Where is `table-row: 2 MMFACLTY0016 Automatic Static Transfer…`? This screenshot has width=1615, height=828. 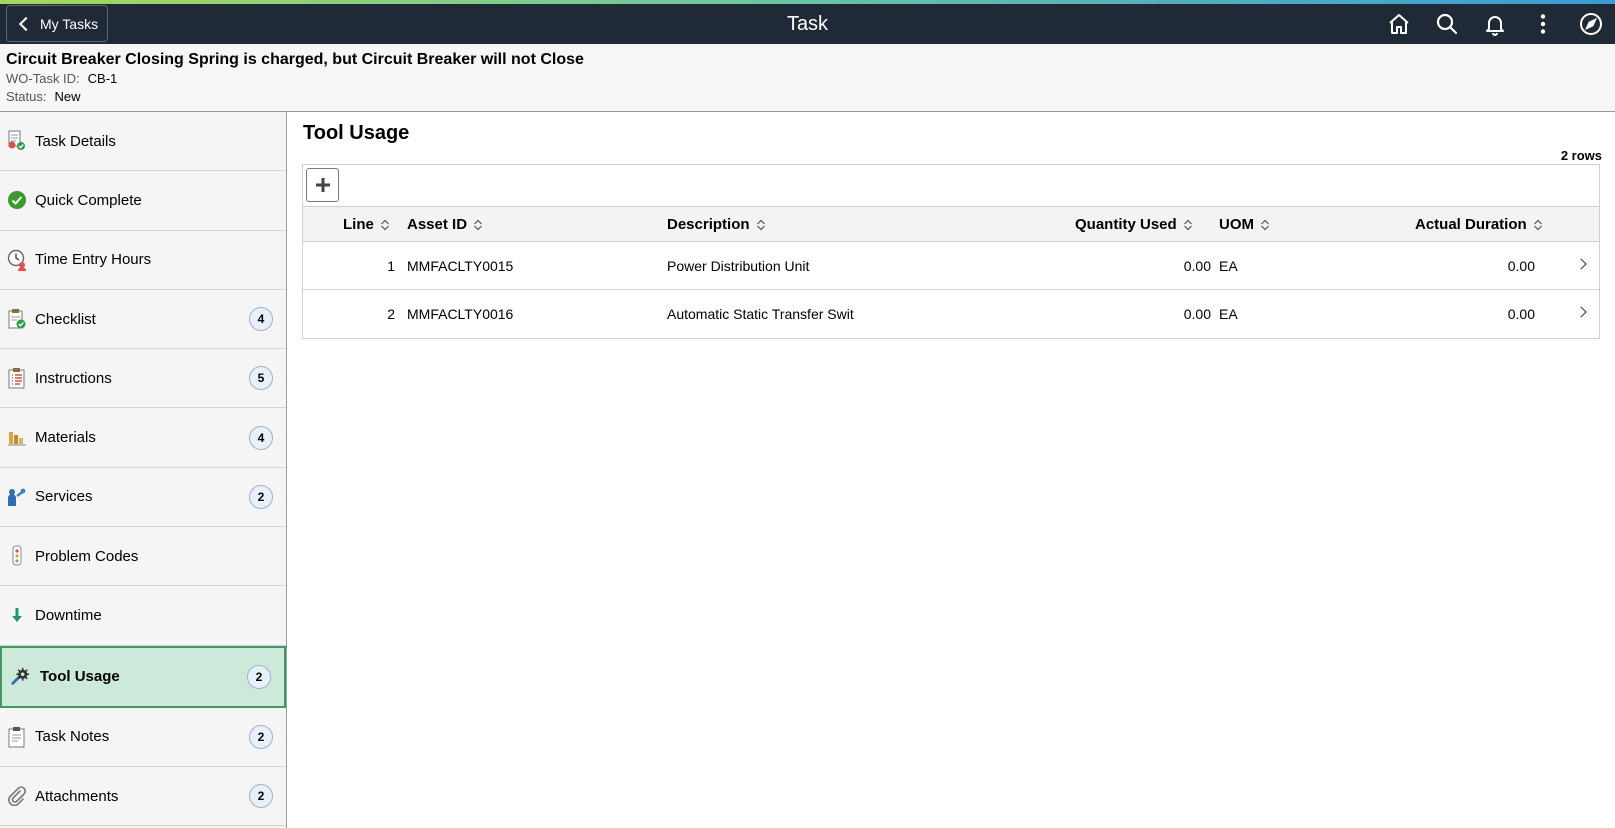 table-row: 2 MMFACLTY0016 Automatic Static Transfer… is located at coordinates (951, 314).